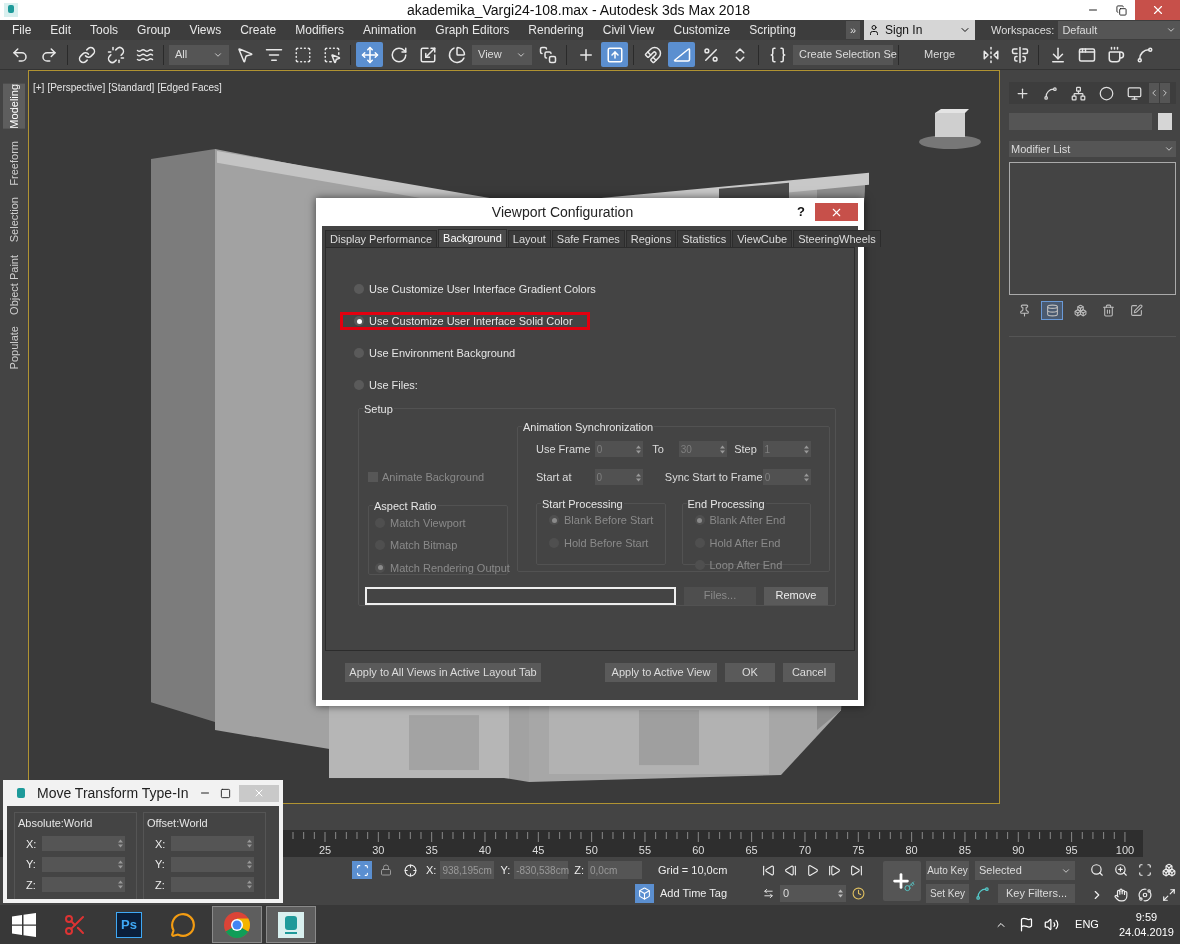 This screenshot has height=944, width=1180. What do you see at coordinates (694, 893) in the screenshot?
I see `add-time-tag-label: Add Time Tag` at bounding box center [694, 893].